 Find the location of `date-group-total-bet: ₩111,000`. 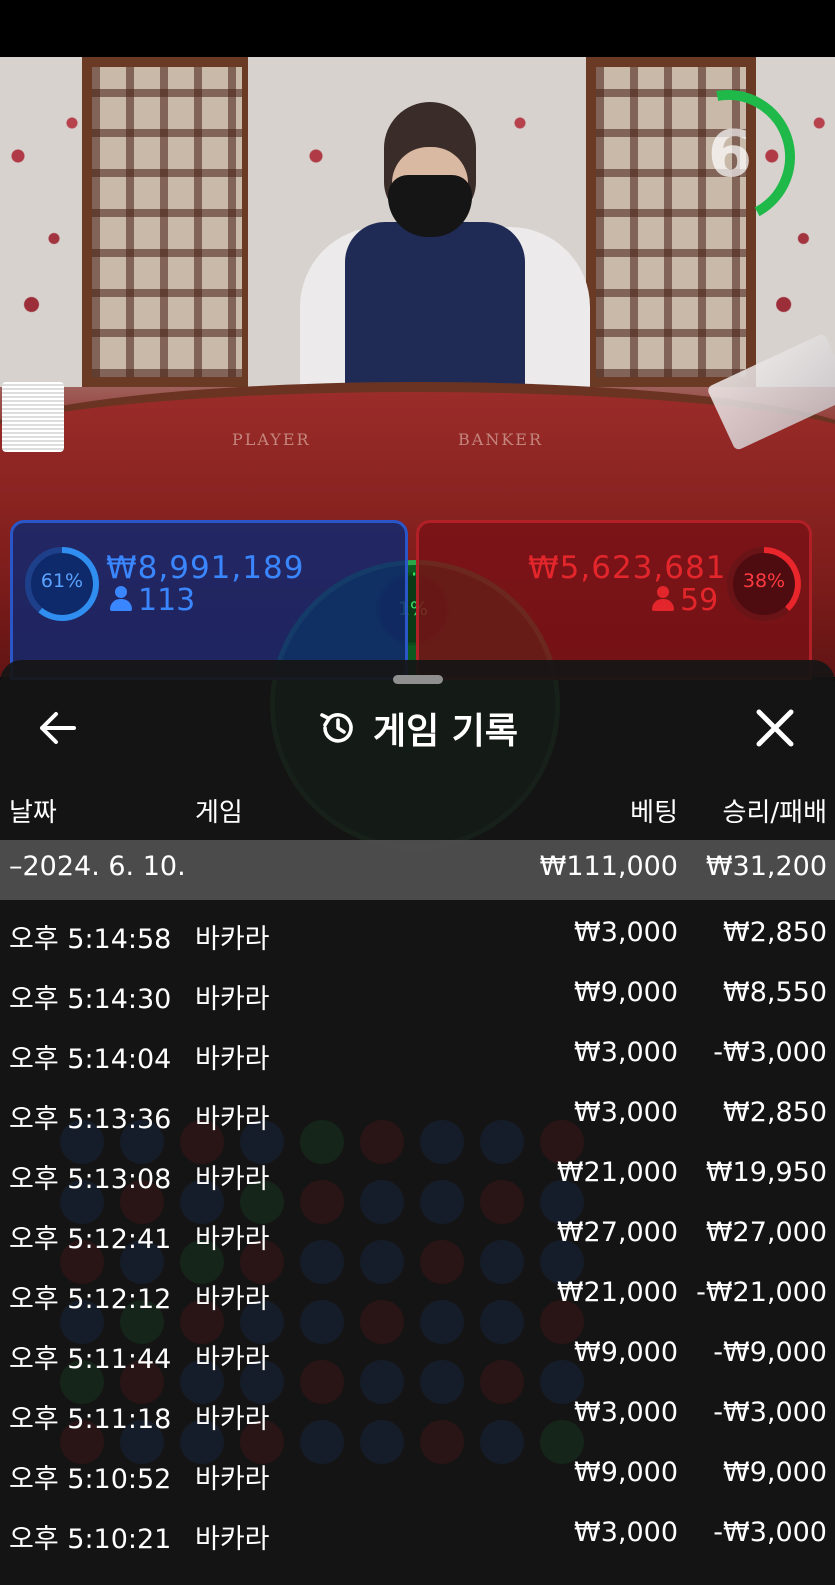

date-group-total-bet: ₩111,000 is located at coordinates (608, 866).